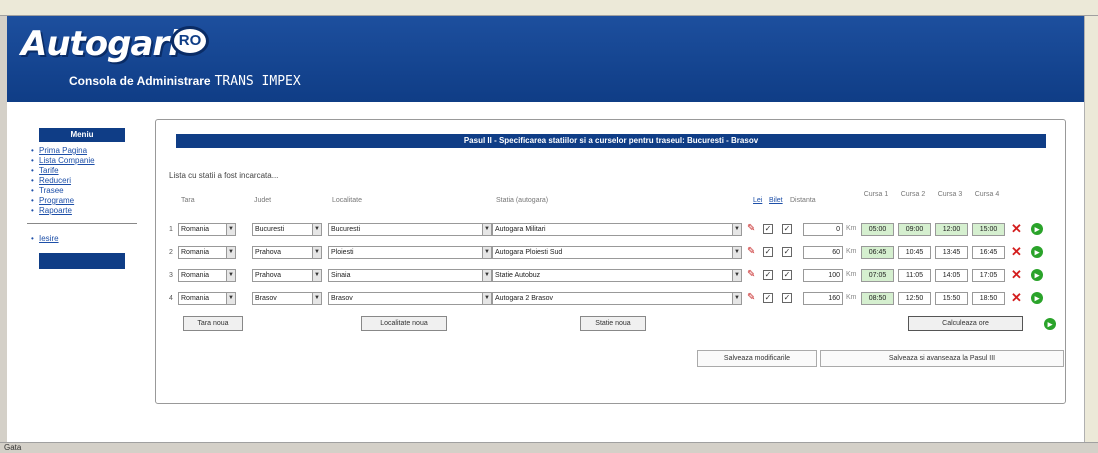 This screenshot has width=1098, height=453. Describe the element at coordinates (950, 194) in the screenshot. I see `col-header-course-3: Cursa 3` at that location.